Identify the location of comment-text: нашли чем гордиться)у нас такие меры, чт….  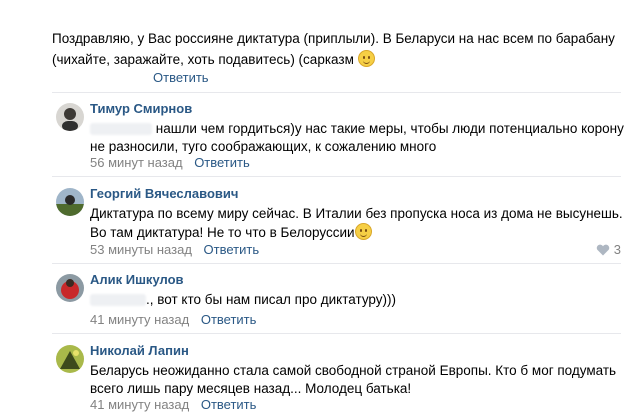
(360, 138).